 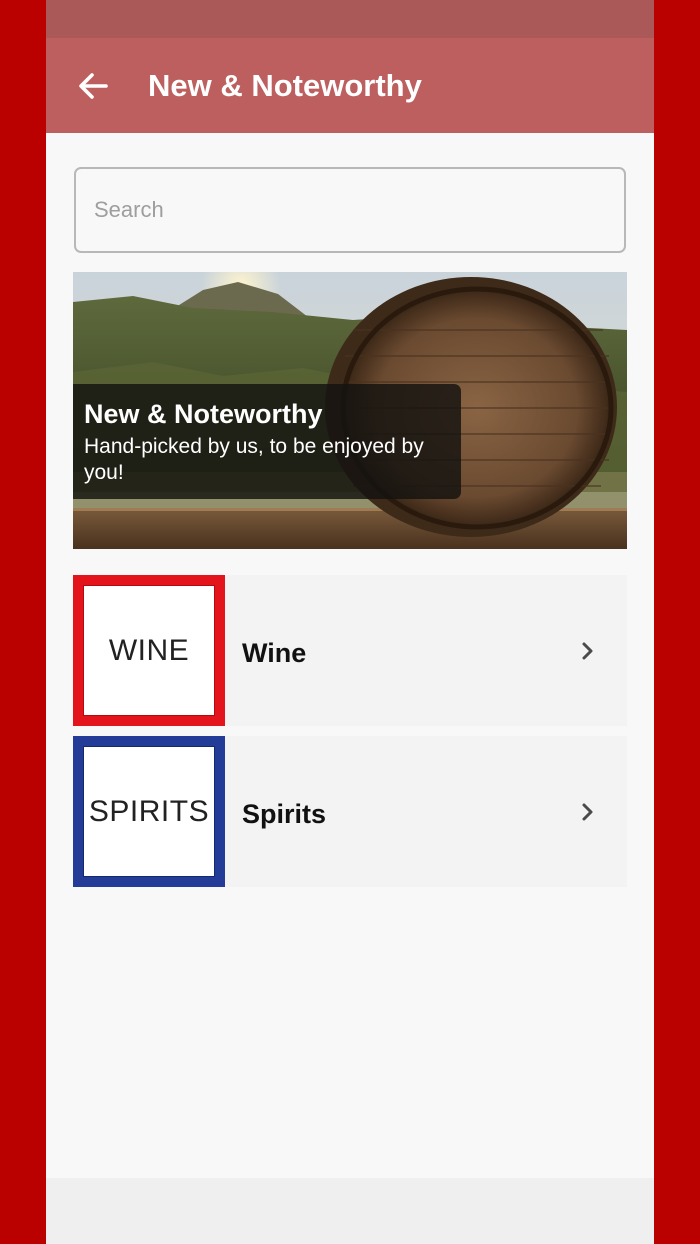 What do you see at coordinates (350, 650) in the screenshot?
I see `list-item-wine: WINE Wine` at bounding box center [350, 650].